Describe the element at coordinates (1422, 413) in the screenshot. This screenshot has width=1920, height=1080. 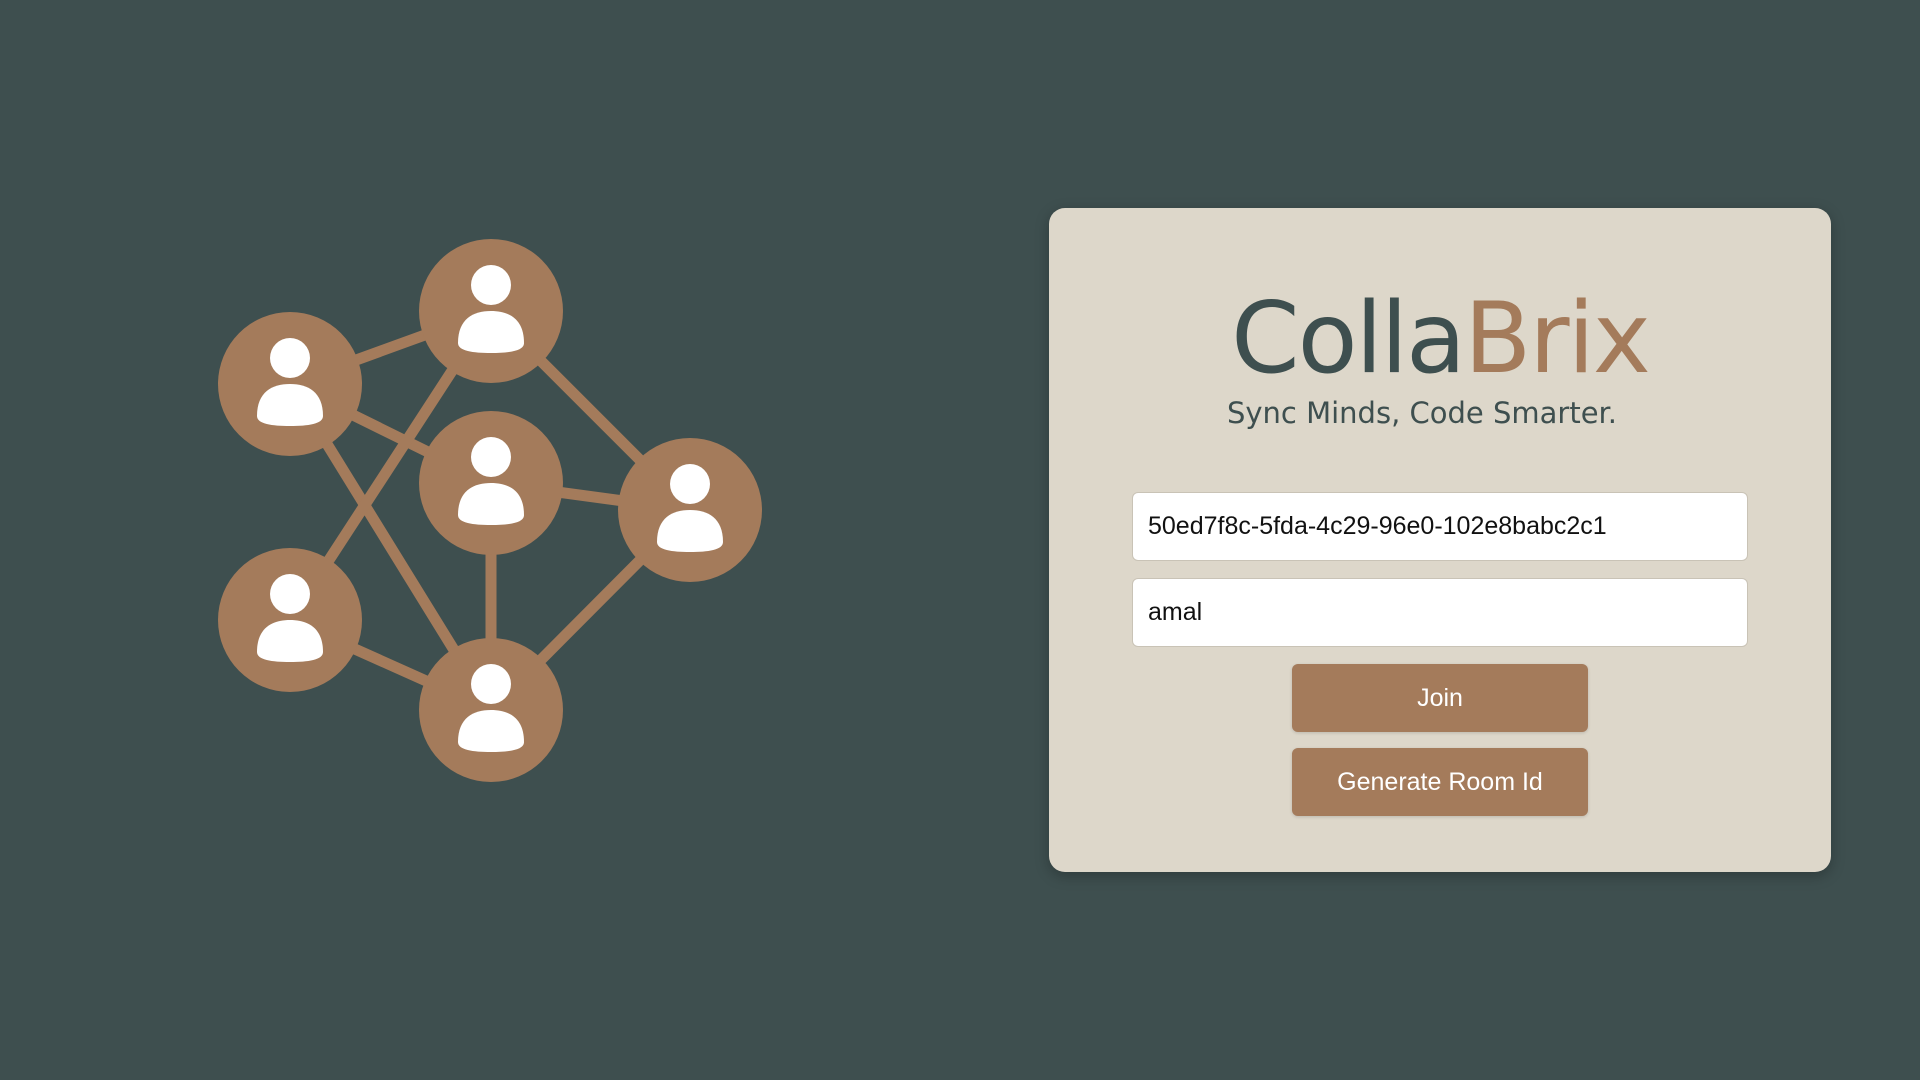
I see `brand-tagline: Sync Minds, Code Smarter.` at that location.